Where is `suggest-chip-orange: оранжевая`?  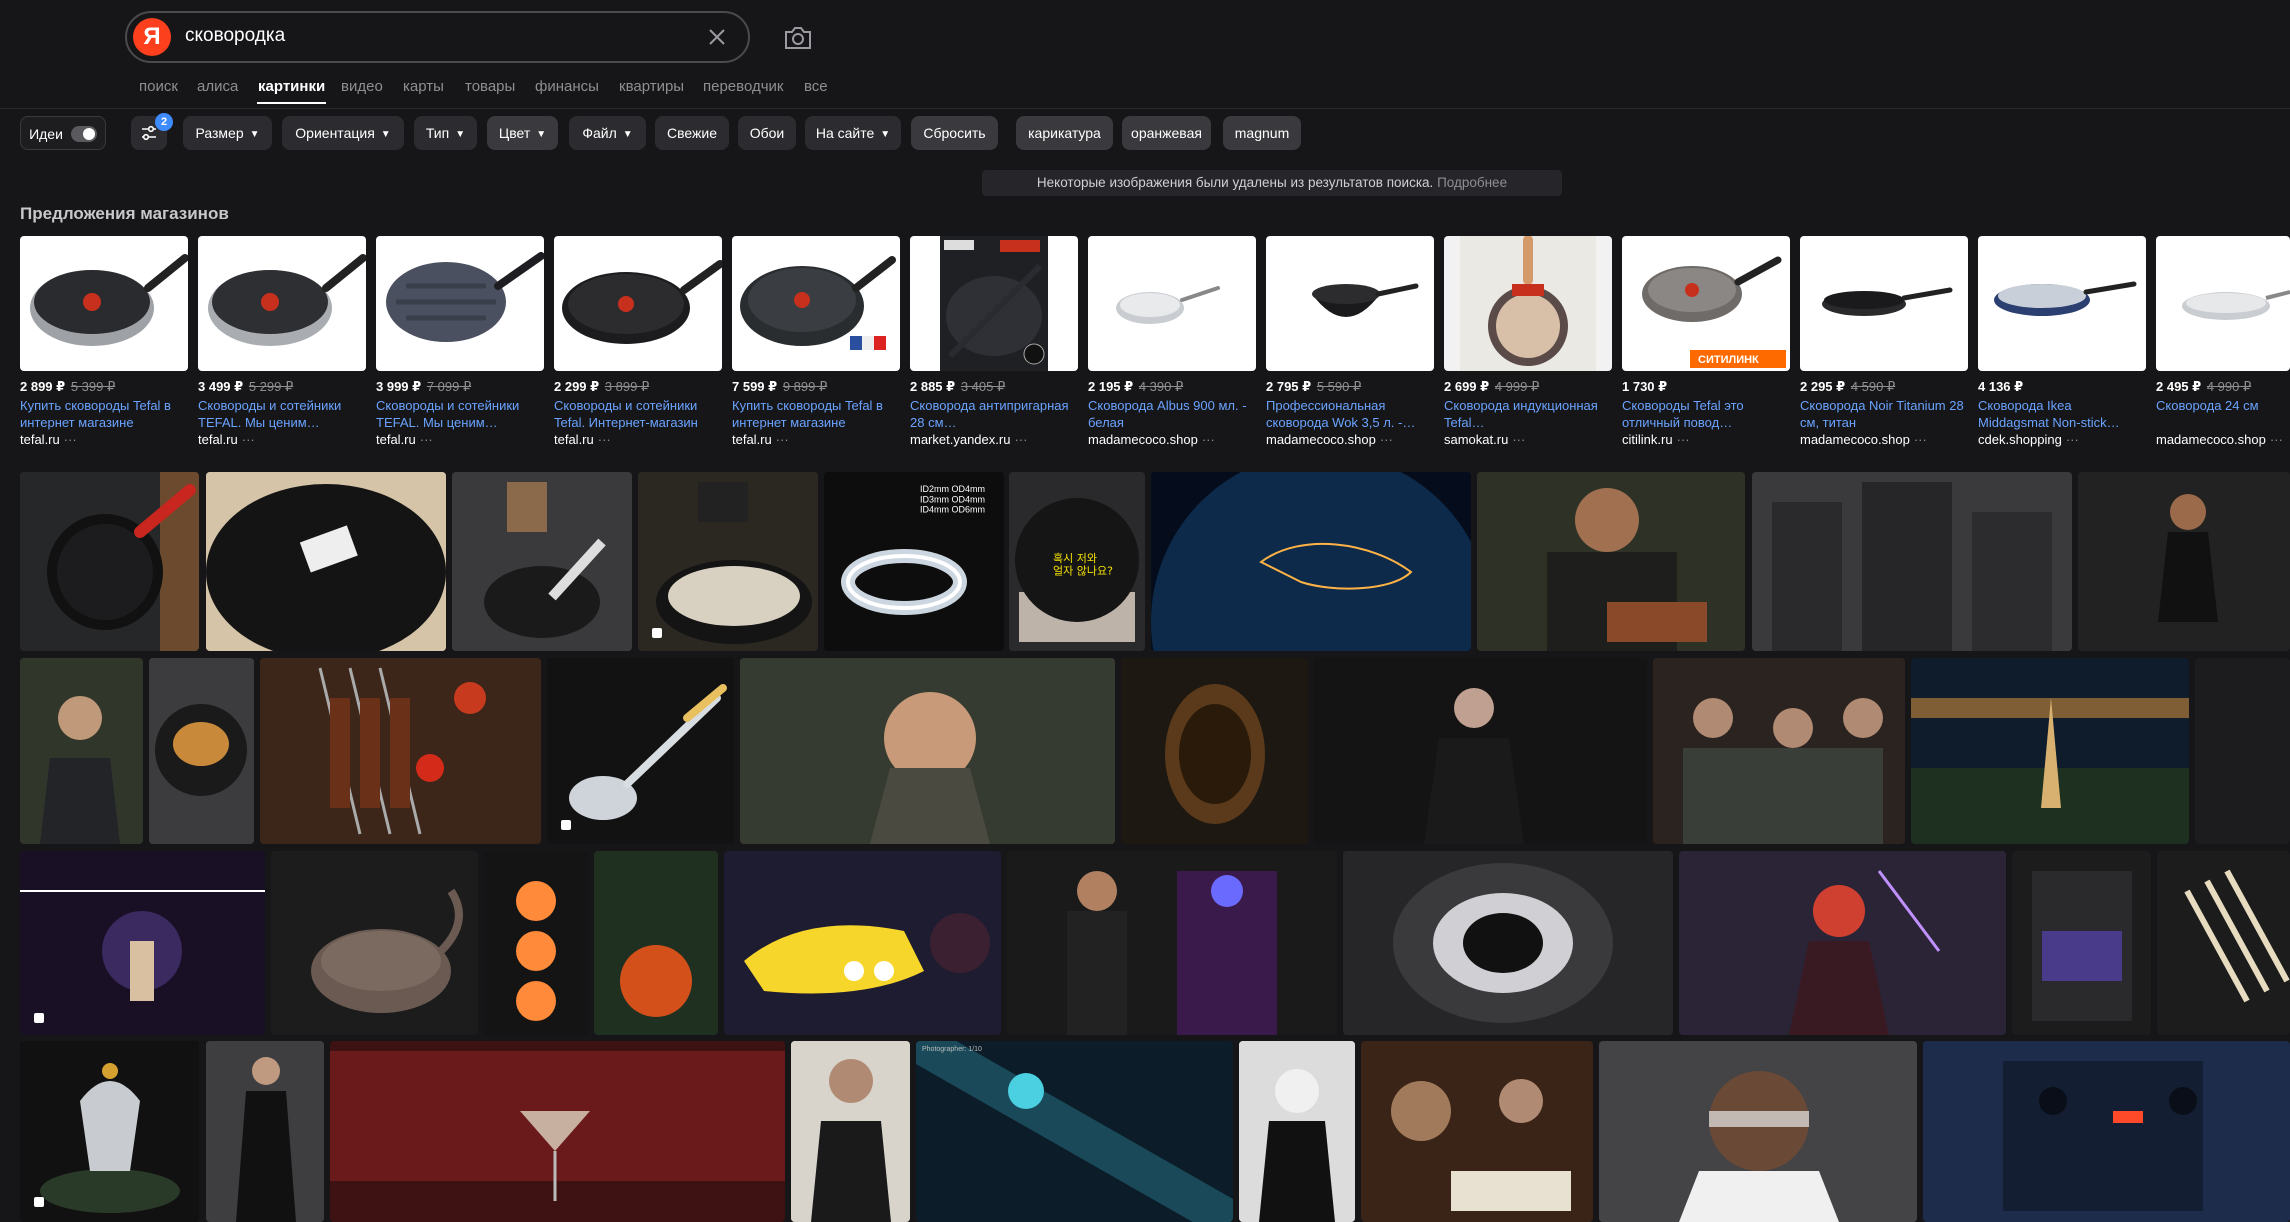
suggest-chip-orange: оранжевая is located at coordinates (1166, 133).